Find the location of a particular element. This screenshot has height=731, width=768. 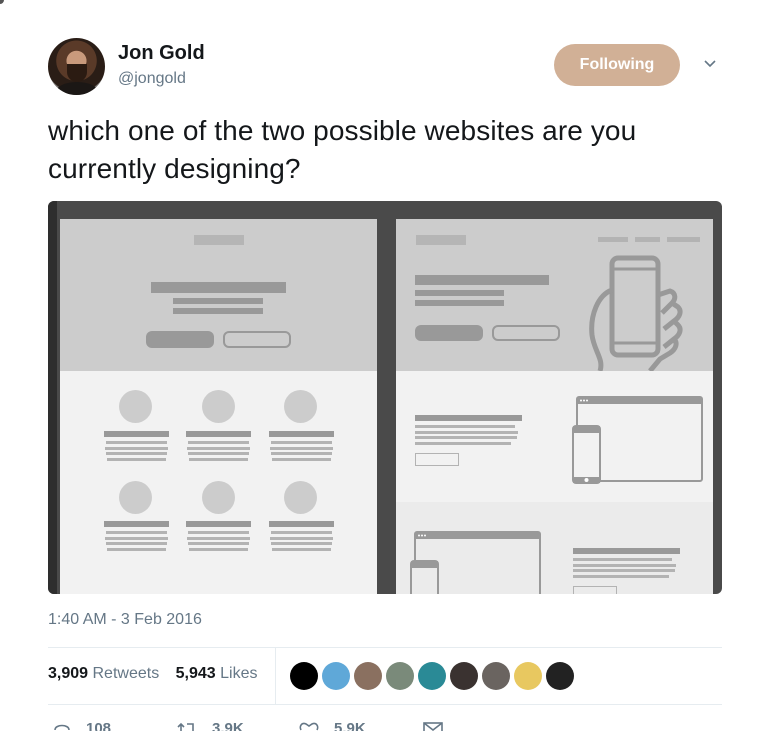

like-count: 5.9K is located at coordinates (350, 725).